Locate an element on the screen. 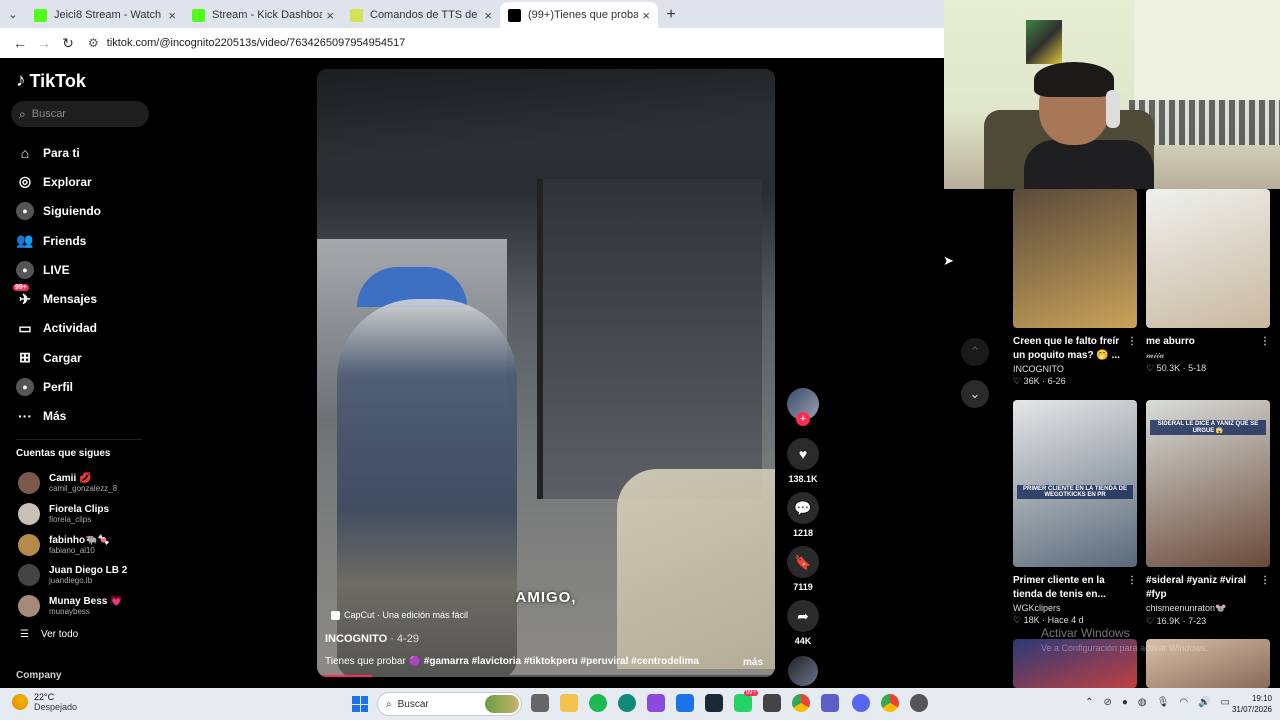 This screenshot has width=1280, height=720. card-title: me aburro is located at coordinates (1170, 341).